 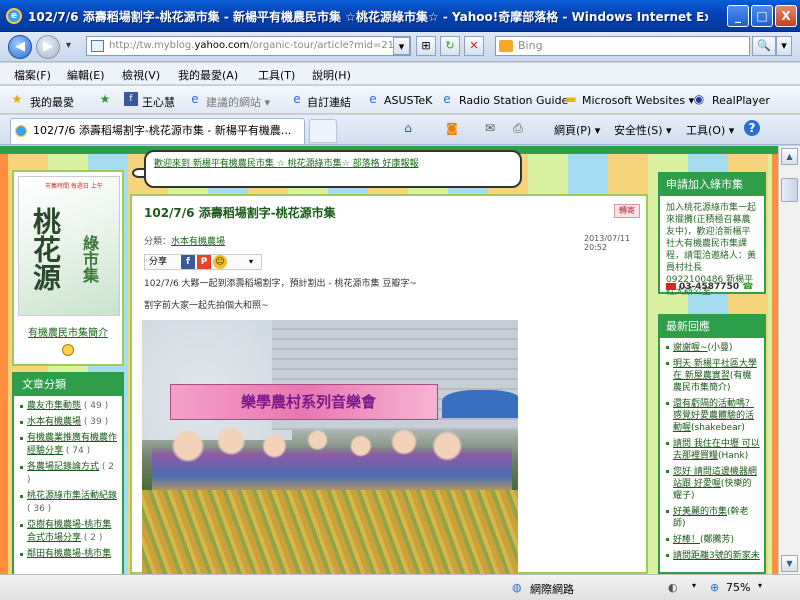 I want to click on menu-favorites: 我的最愛(A), so click(x=208, y=75).